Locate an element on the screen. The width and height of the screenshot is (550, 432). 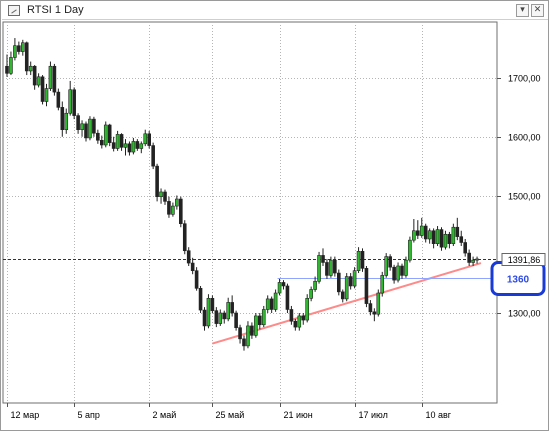
window-menu-button: ▾ is located at coordinates (522, 10).